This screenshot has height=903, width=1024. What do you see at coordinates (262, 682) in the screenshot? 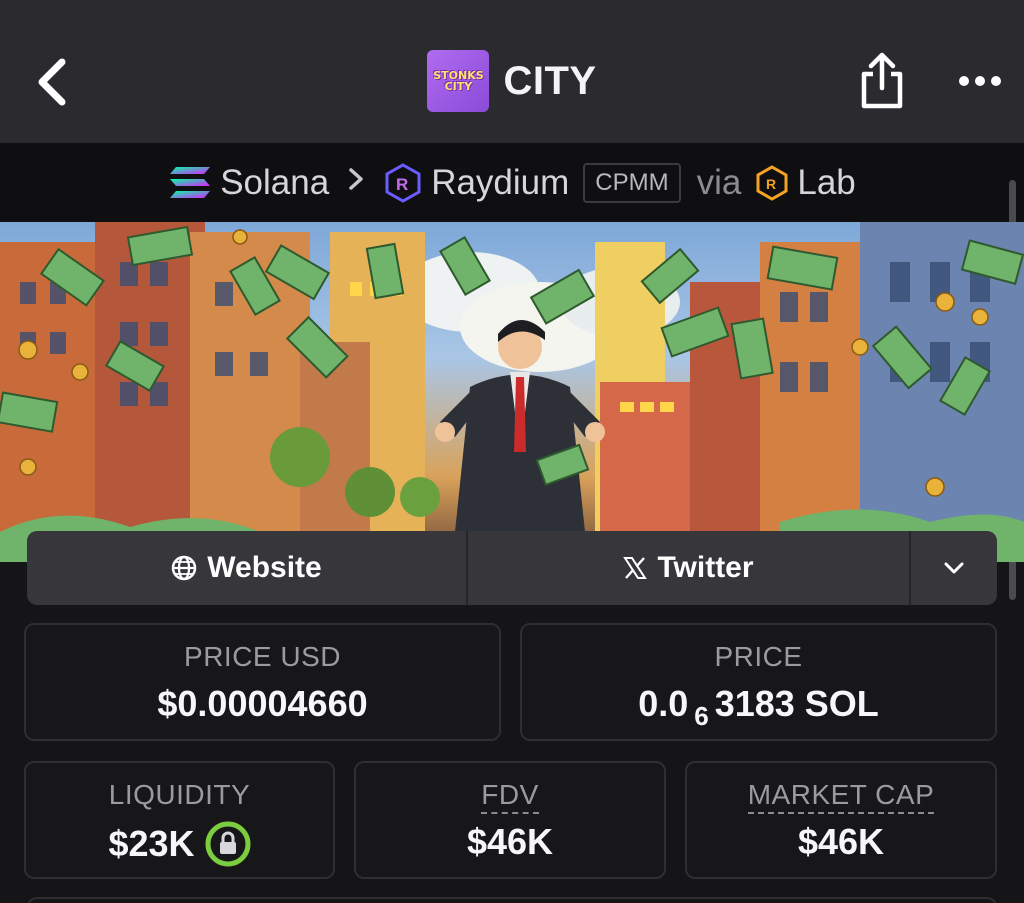
I see `price-usd-card: PRICE USD $0.00004660` at bounding box center [262, 682].